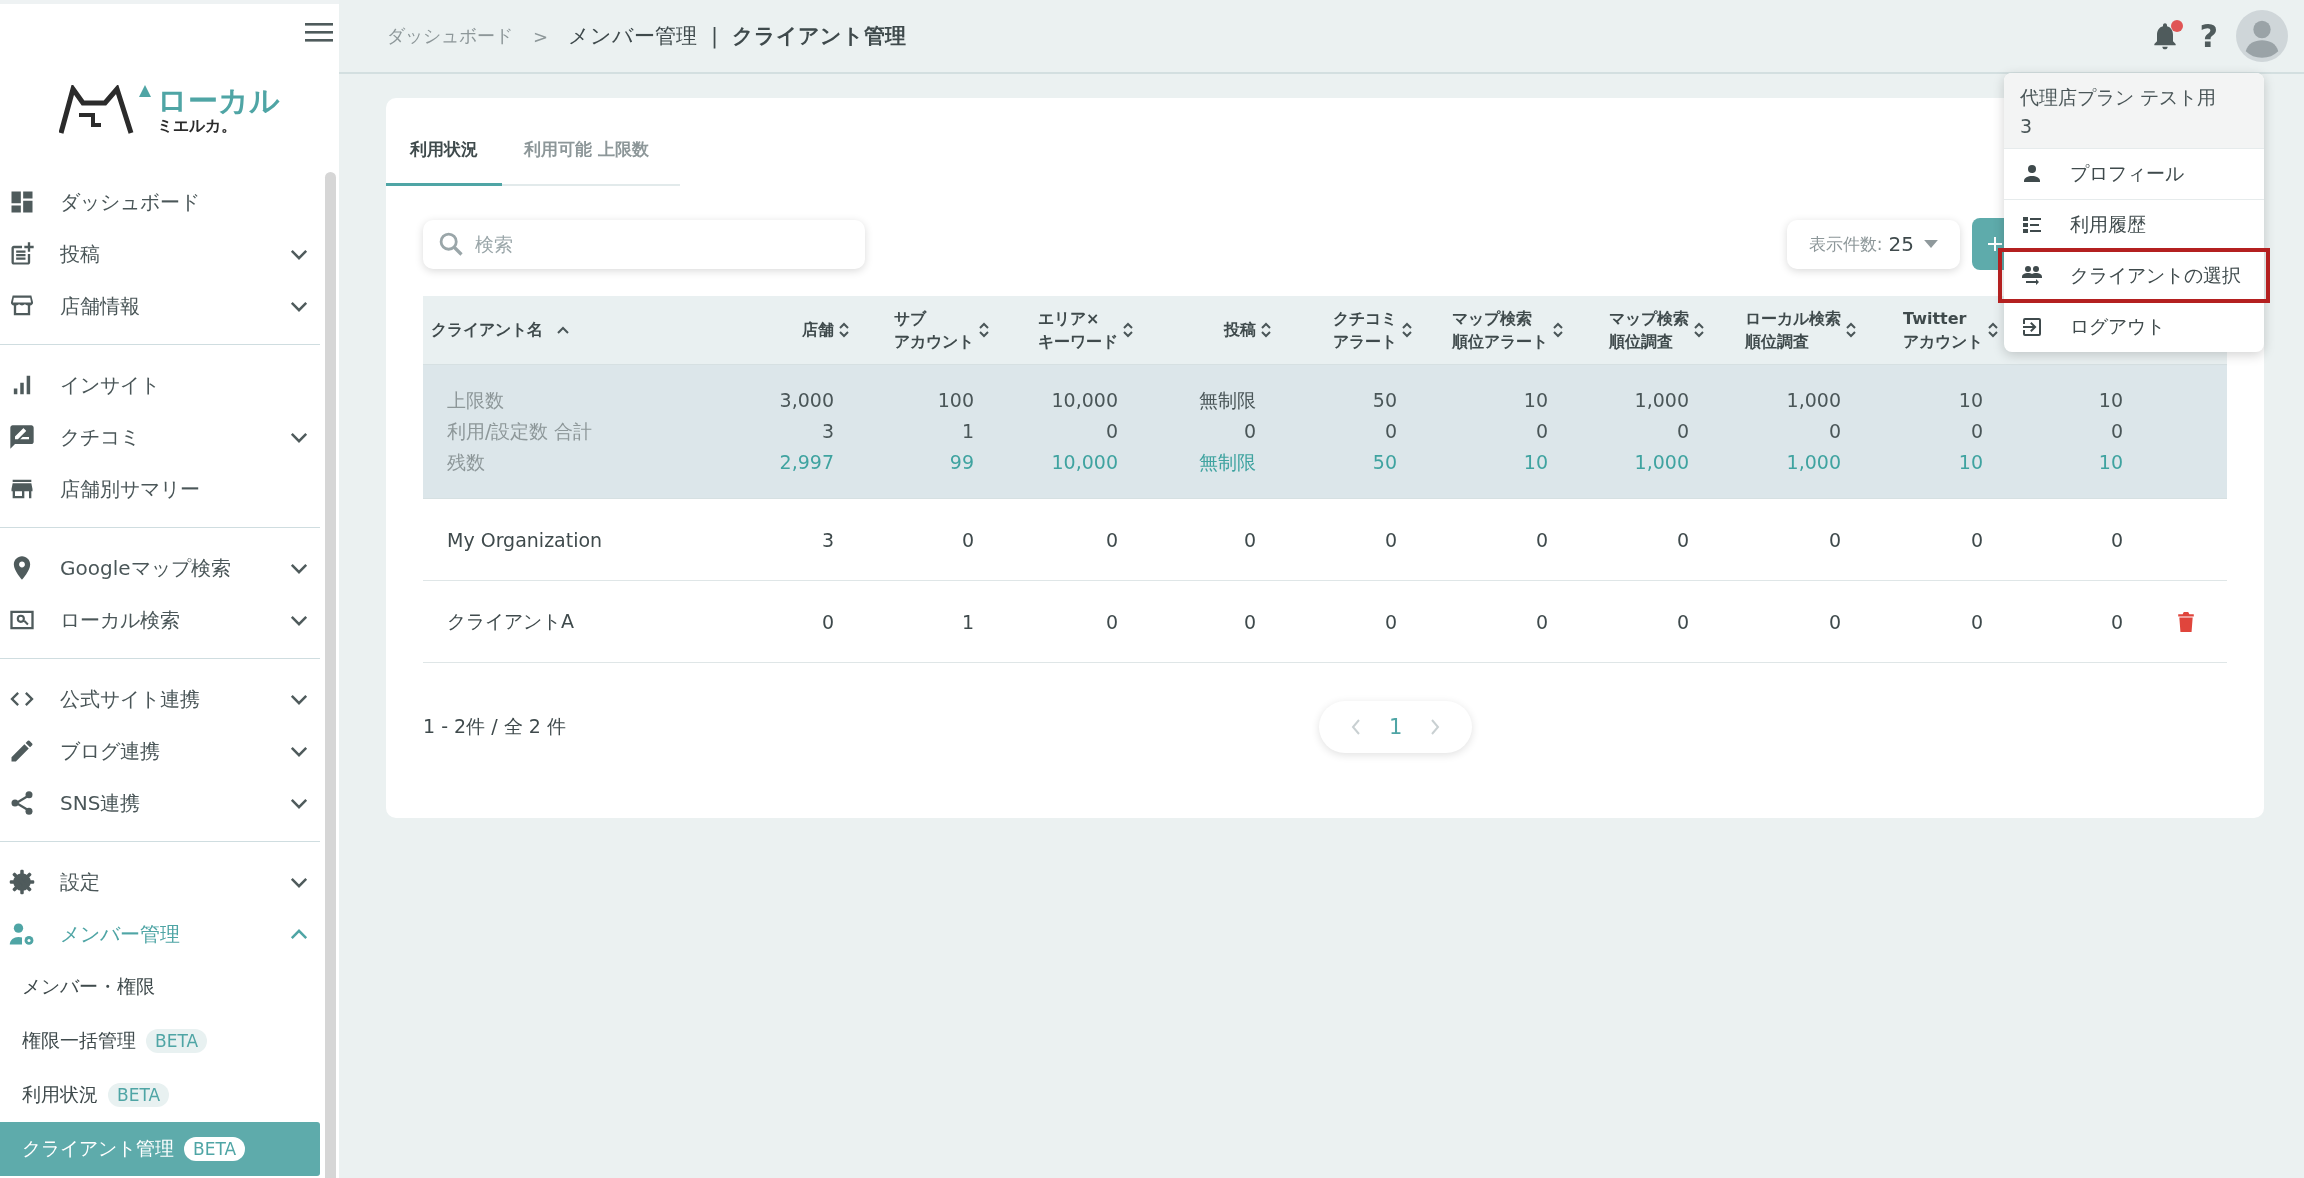 The width and height of the screenshot is (2304, 1178). I want to click on summary-label: 残数, so click(466, 462).